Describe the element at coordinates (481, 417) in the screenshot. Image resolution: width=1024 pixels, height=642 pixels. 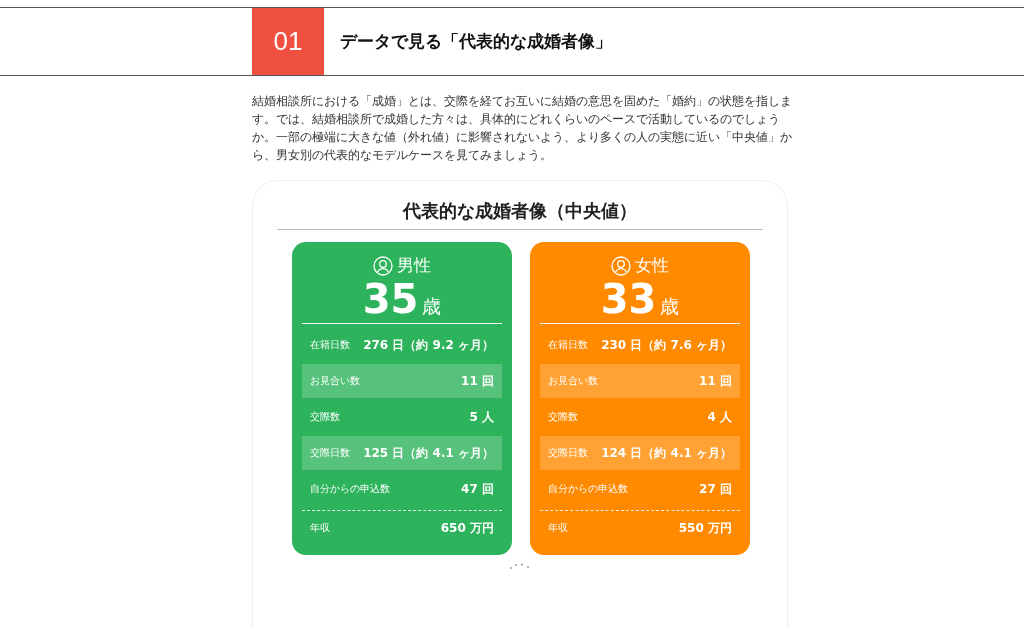
I see `stat-value: 5 人` at that location.